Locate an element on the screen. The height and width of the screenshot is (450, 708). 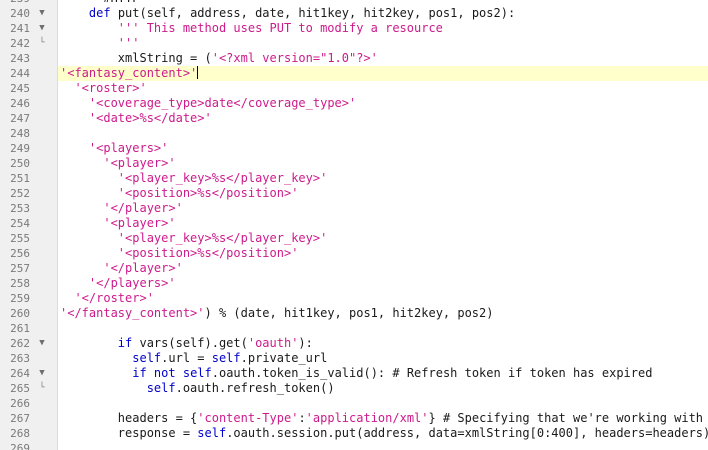
string-token: '</fantasy_content>' is located at coordinates (132, 313).